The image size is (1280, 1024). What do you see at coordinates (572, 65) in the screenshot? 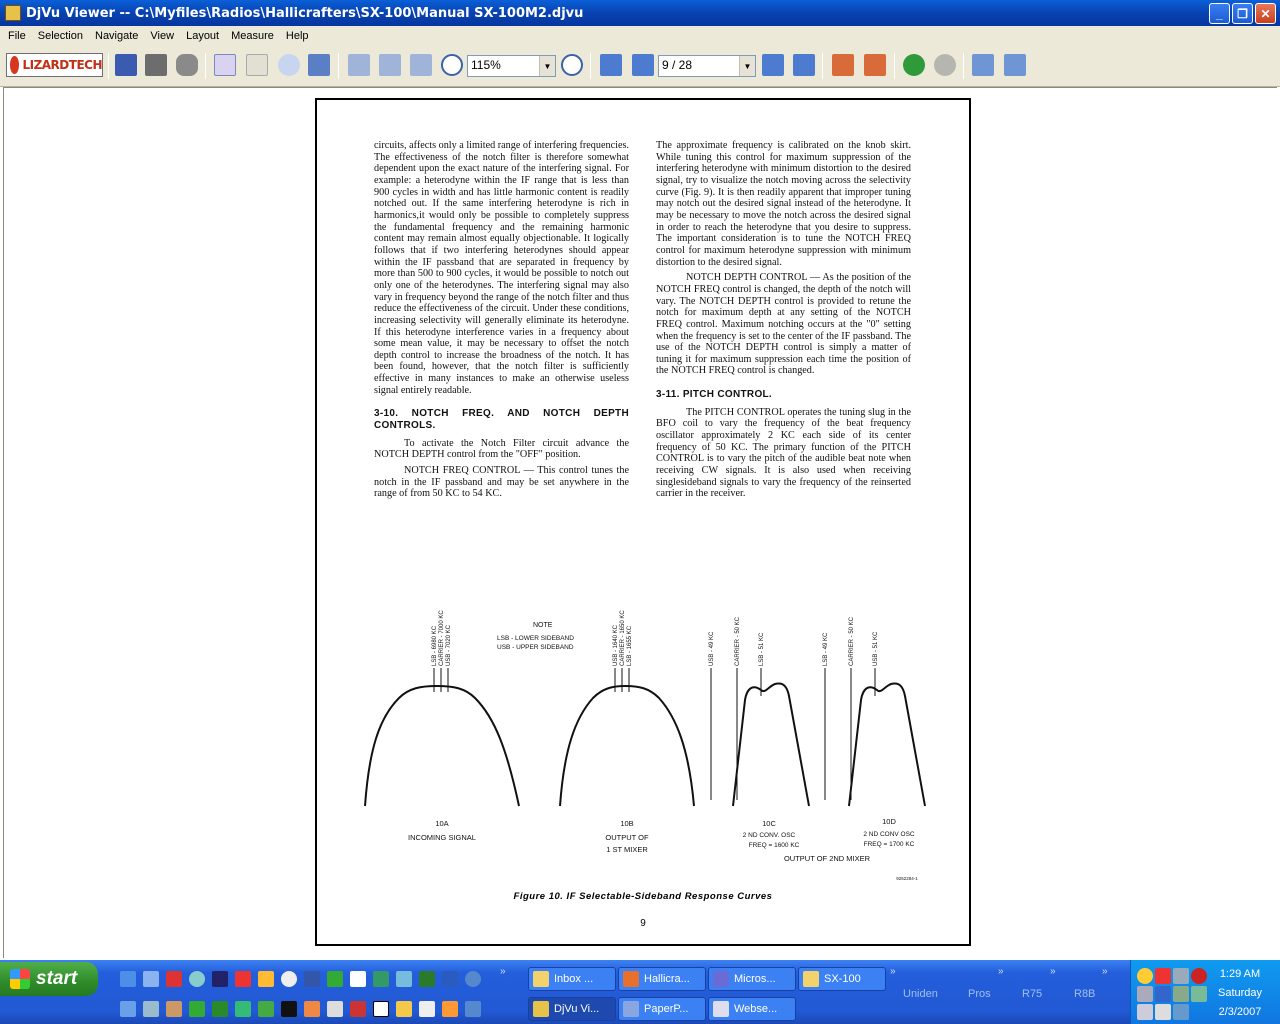
I see `zoom-out-icon` at bounding box center [572, 65].